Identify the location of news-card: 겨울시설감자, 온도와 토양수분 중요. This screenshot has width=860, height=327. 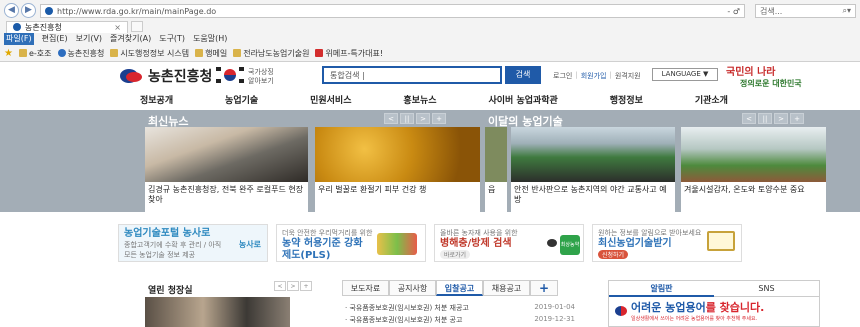
(753, 169).